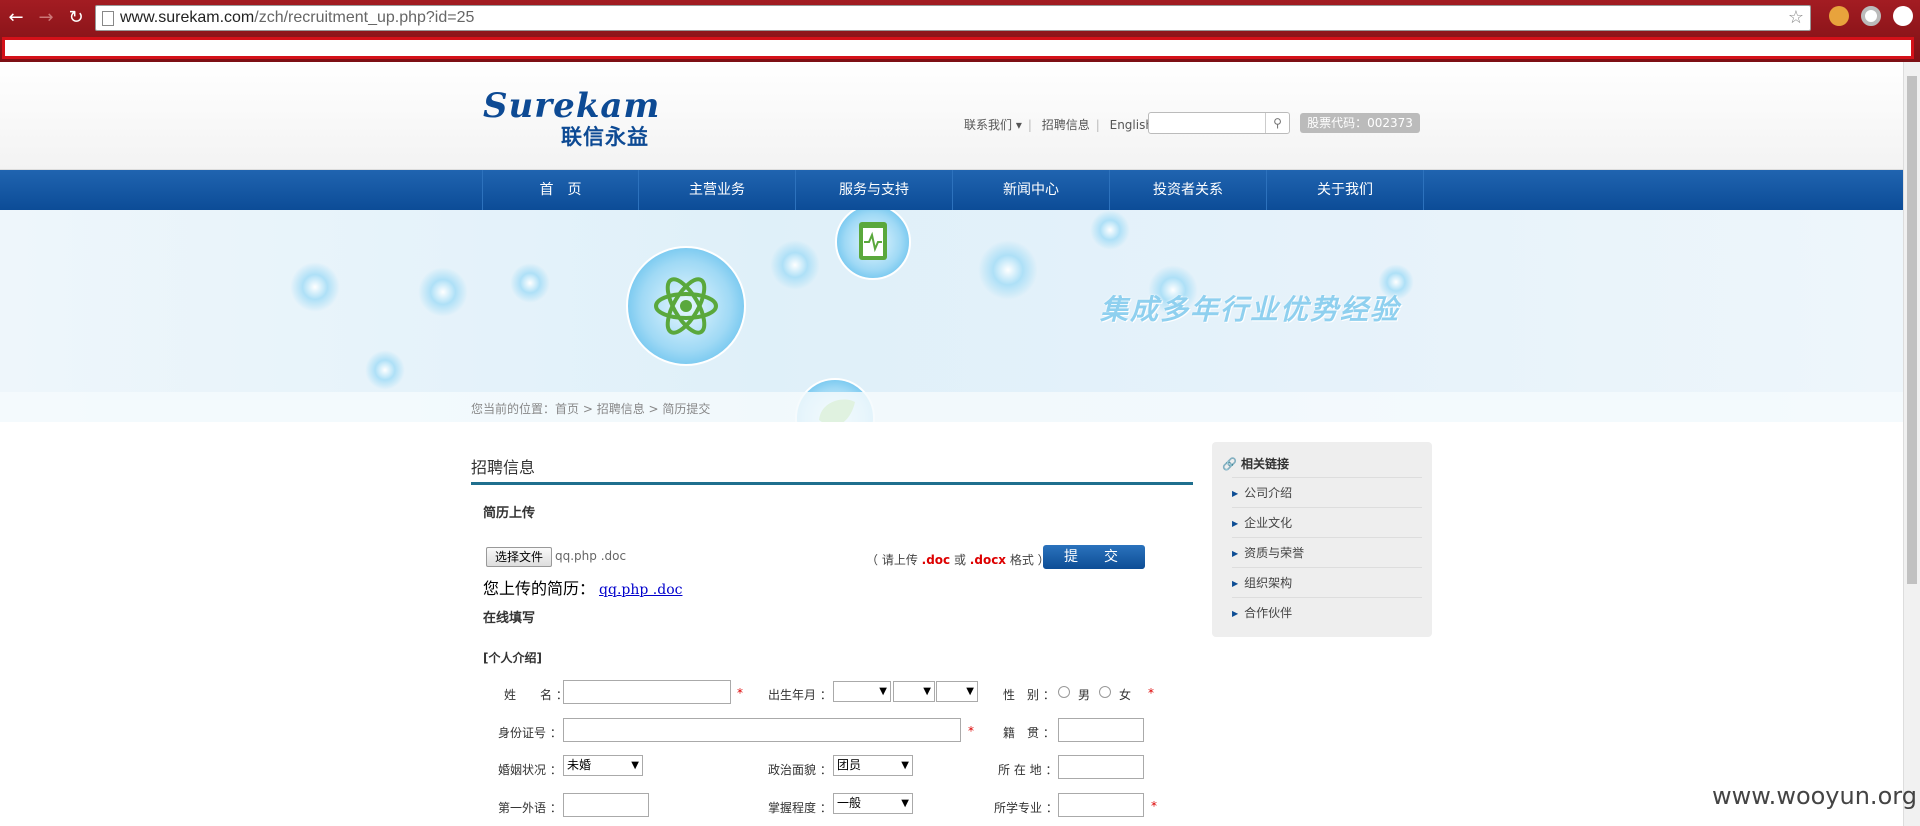 This screenshot has width=1920, height=826. I want to click on site-logo: Surekam 联信永益, so click(571, 117).